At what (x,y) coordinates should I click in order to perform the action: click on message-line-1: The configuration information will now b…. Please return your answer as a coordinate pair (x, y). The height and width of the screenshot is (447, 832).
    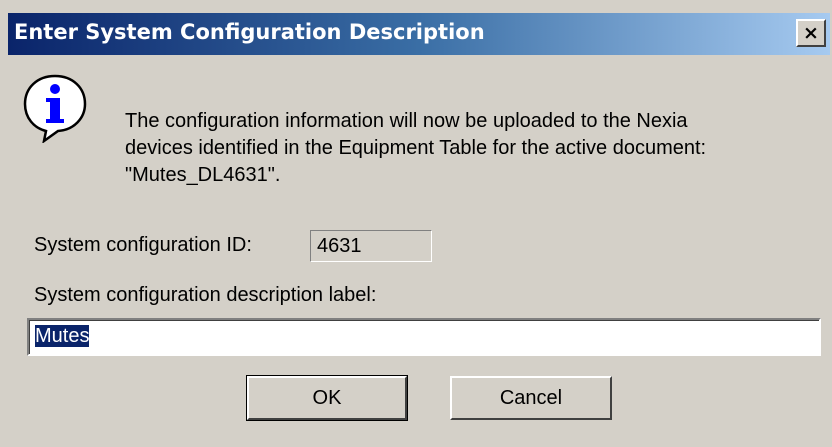
    Looking at the image, I should click on (406, 121).